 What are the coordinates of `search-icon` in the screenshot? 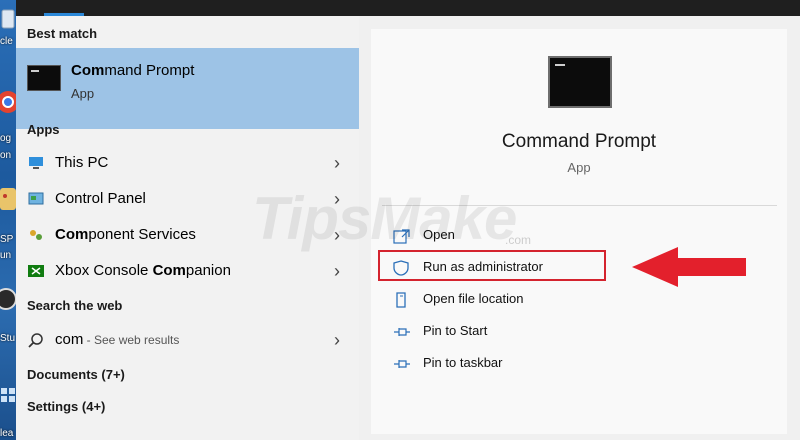 It's located at (36, 340).